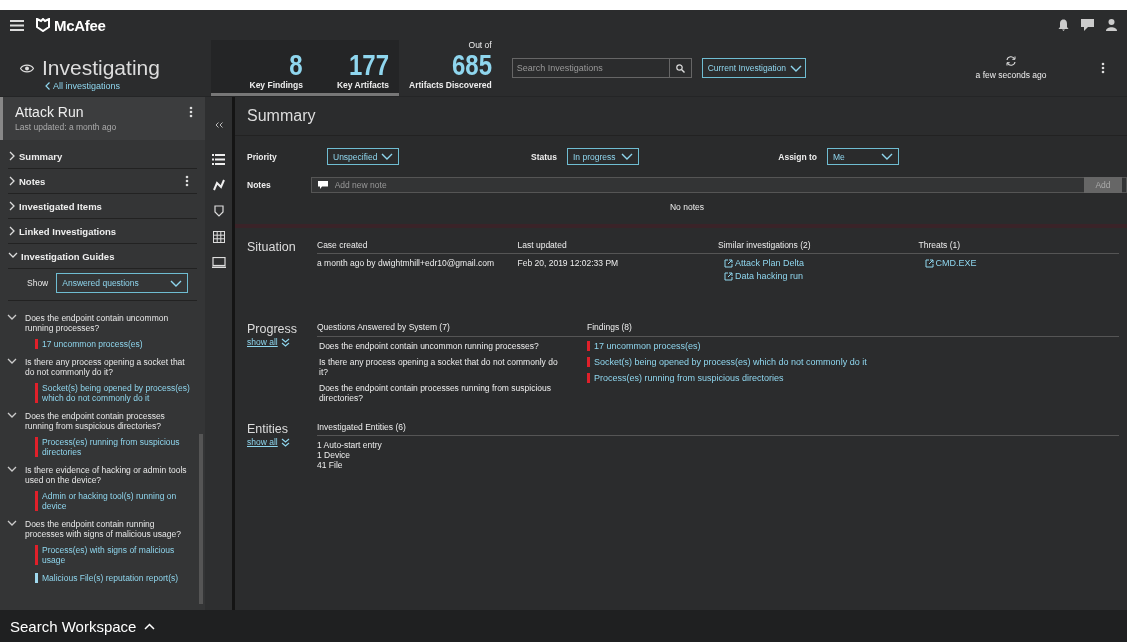  What do you see at coordinates (38, 283) in the screenshot?
I see `show-label: Show` at bounding box center [38, 283].